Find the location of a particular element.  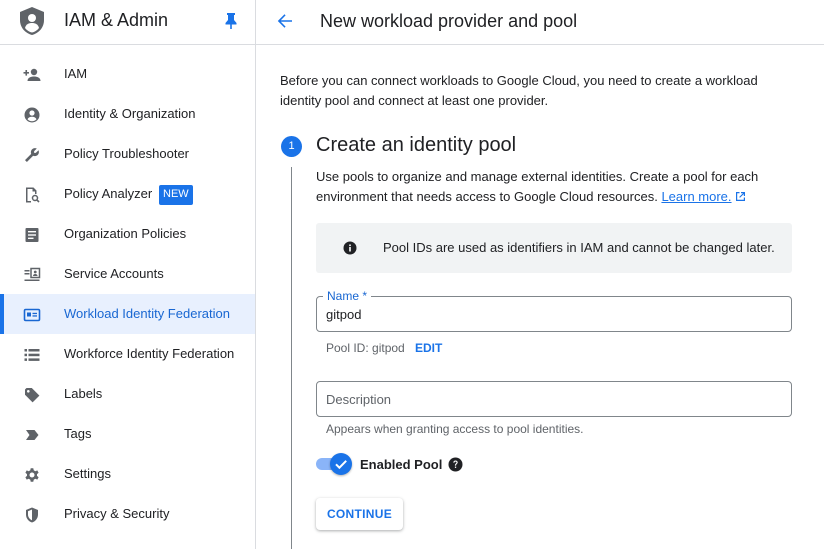

sidebar-item-organization-policies: Organization Policies is located at coordinates (127, 234).